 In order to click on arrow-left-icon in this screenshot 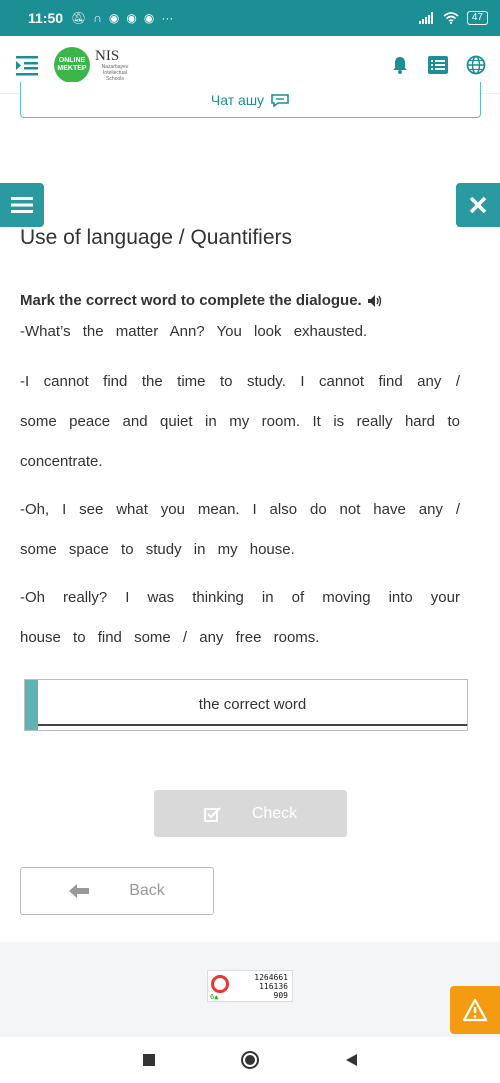, I will do `click(79, 891)`.